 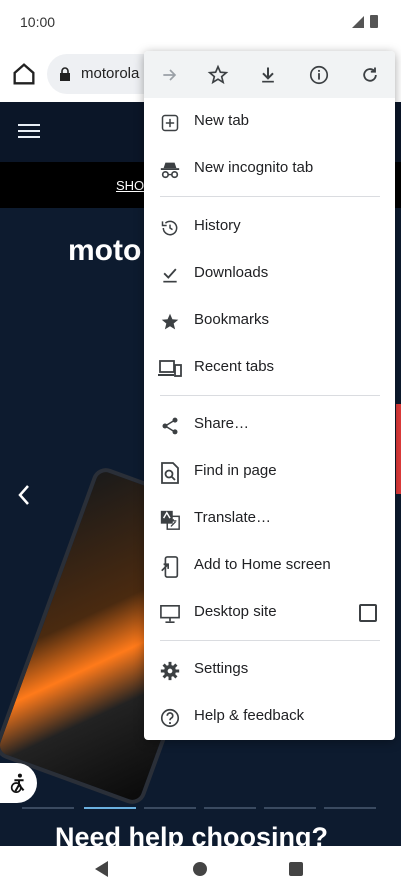 What do you see at coordinates (234, 366) in the screenshot?
I see `menu-item-label: Recent tabs` at bounding box center [234, 366].